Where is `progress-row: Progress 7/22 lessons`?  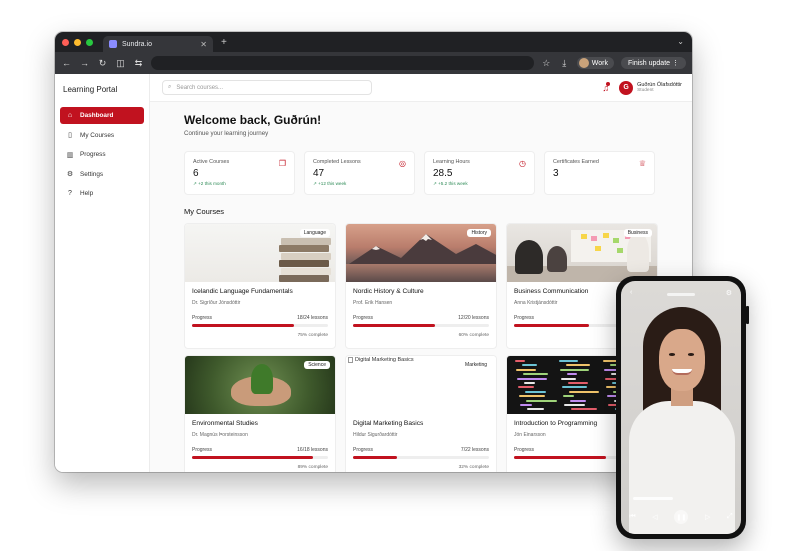 progress-row: Progress 7/22 lessons is located at coordinates (421, 450).